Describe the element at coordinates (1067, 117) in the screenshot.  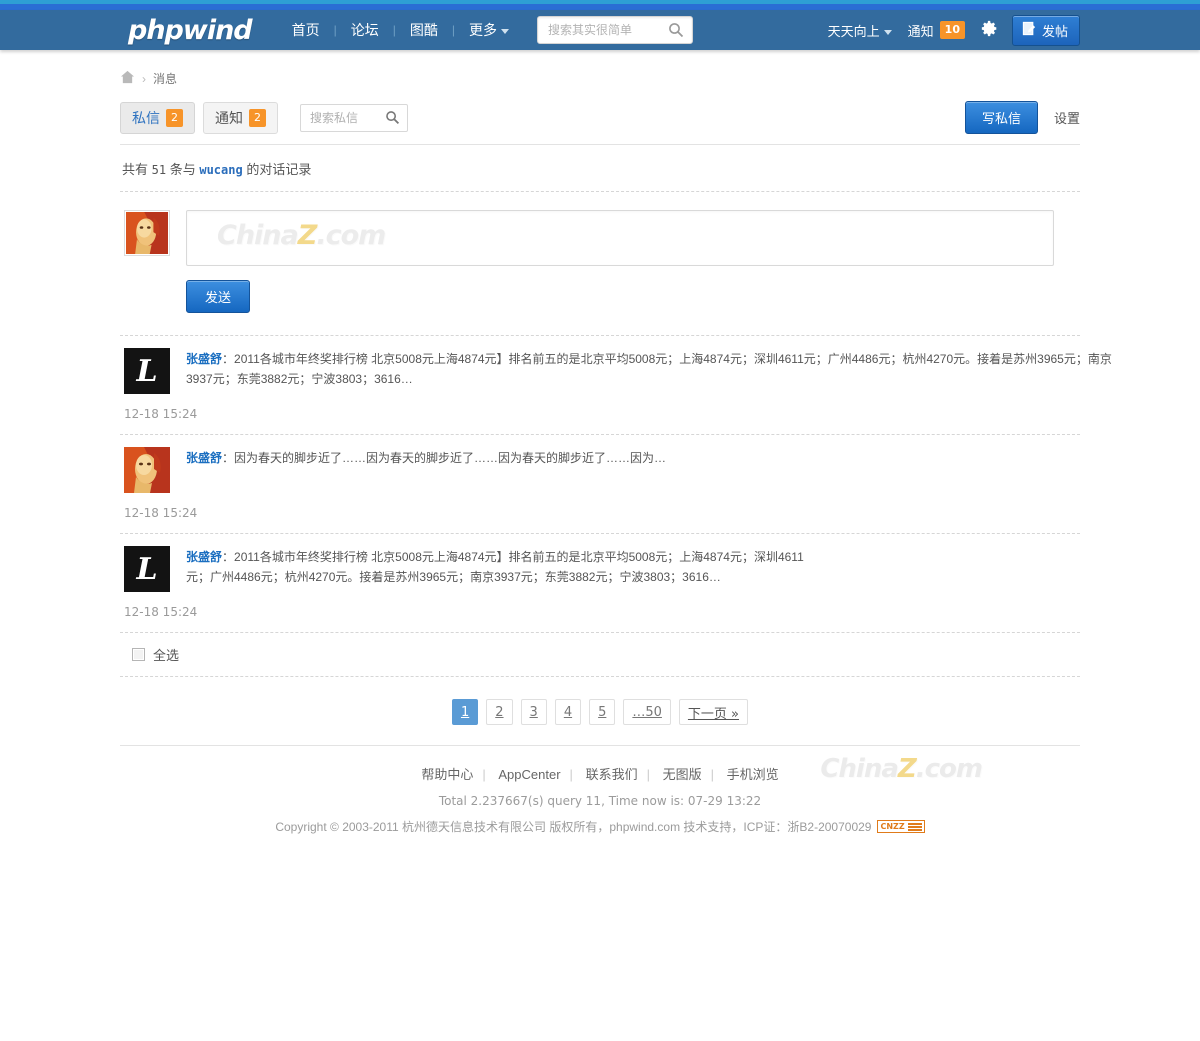
I see `settings-link: 设置` at that location.